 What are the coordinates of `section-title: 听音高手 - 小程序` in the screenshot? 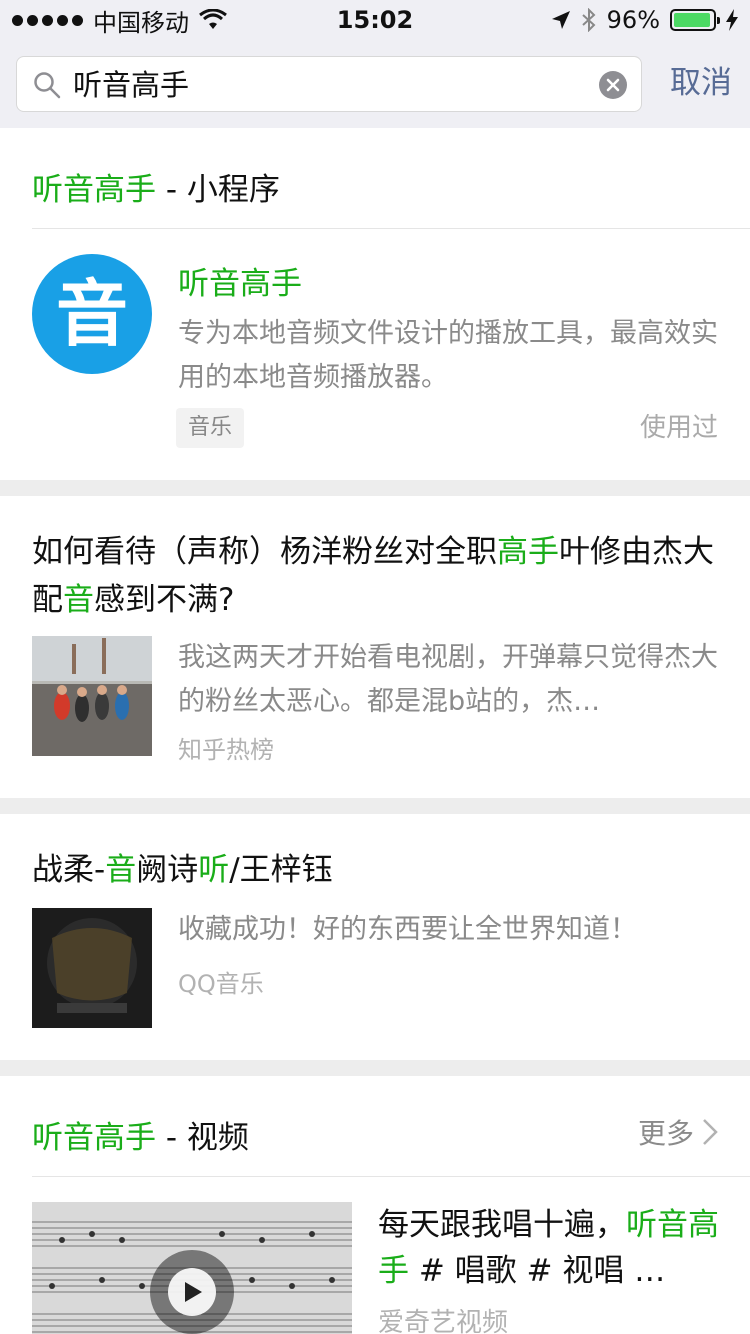 It's located at (156, 190).